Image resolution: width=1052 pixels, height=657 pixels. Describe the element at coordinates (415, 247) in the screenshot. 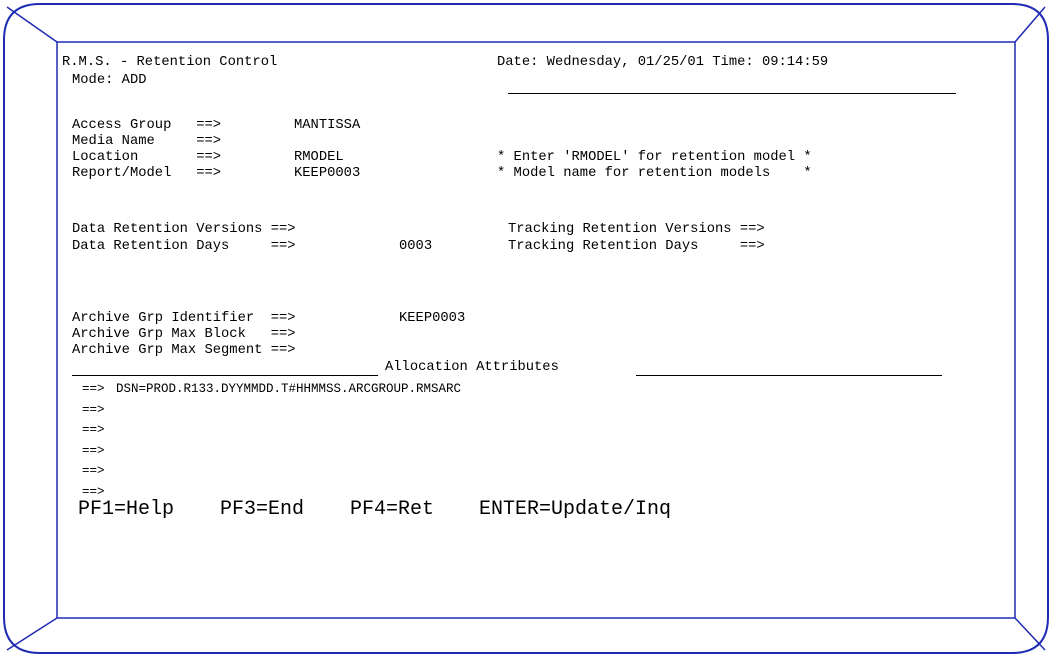

I see `data-retention-days-field: 0003` at that location.